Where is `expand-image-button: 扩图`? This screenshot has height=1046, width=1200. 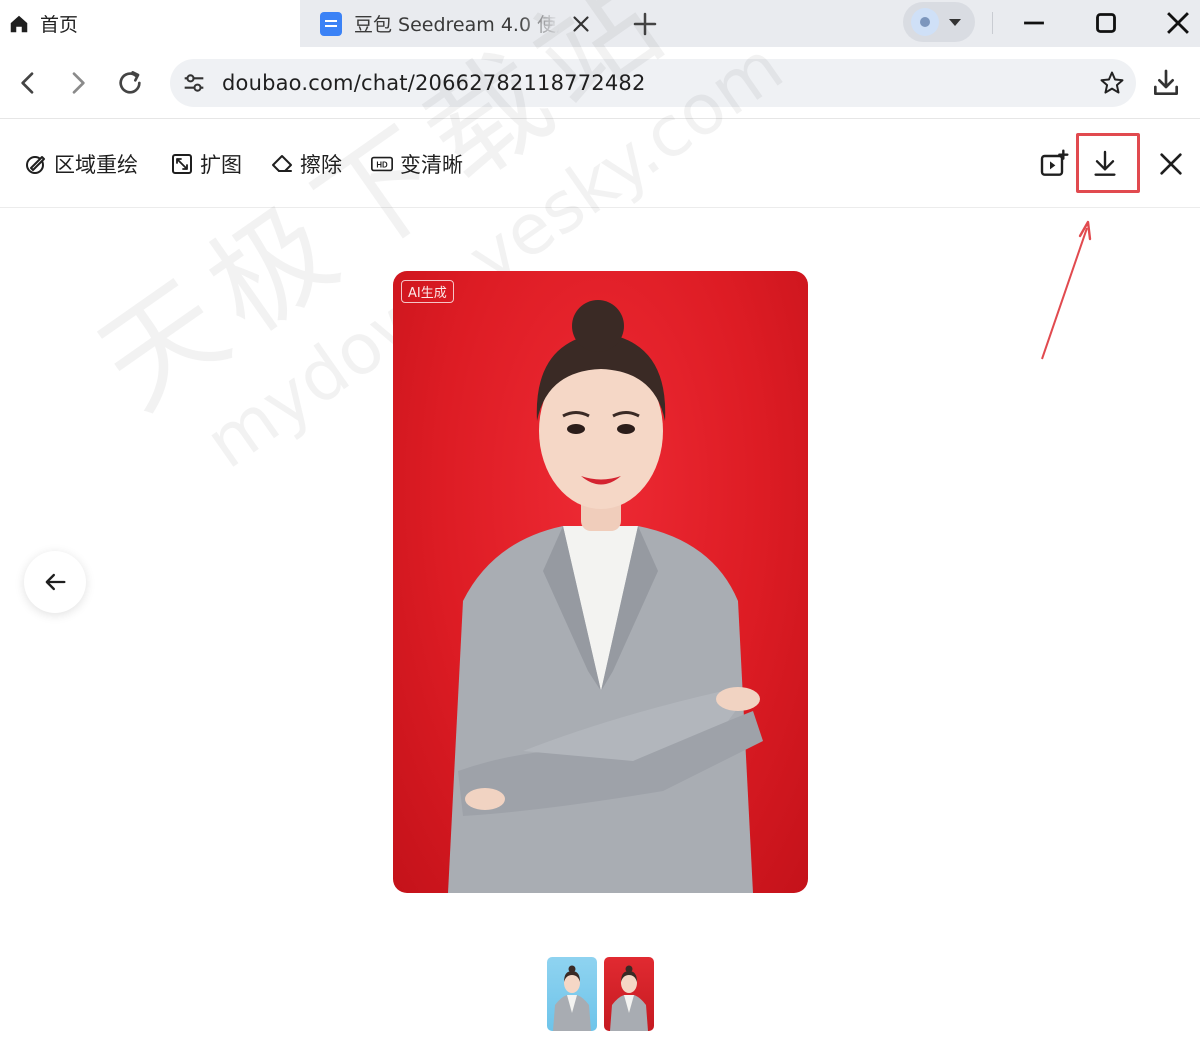 expand-image-button: 扩图 is located at coordinates (206, 164).